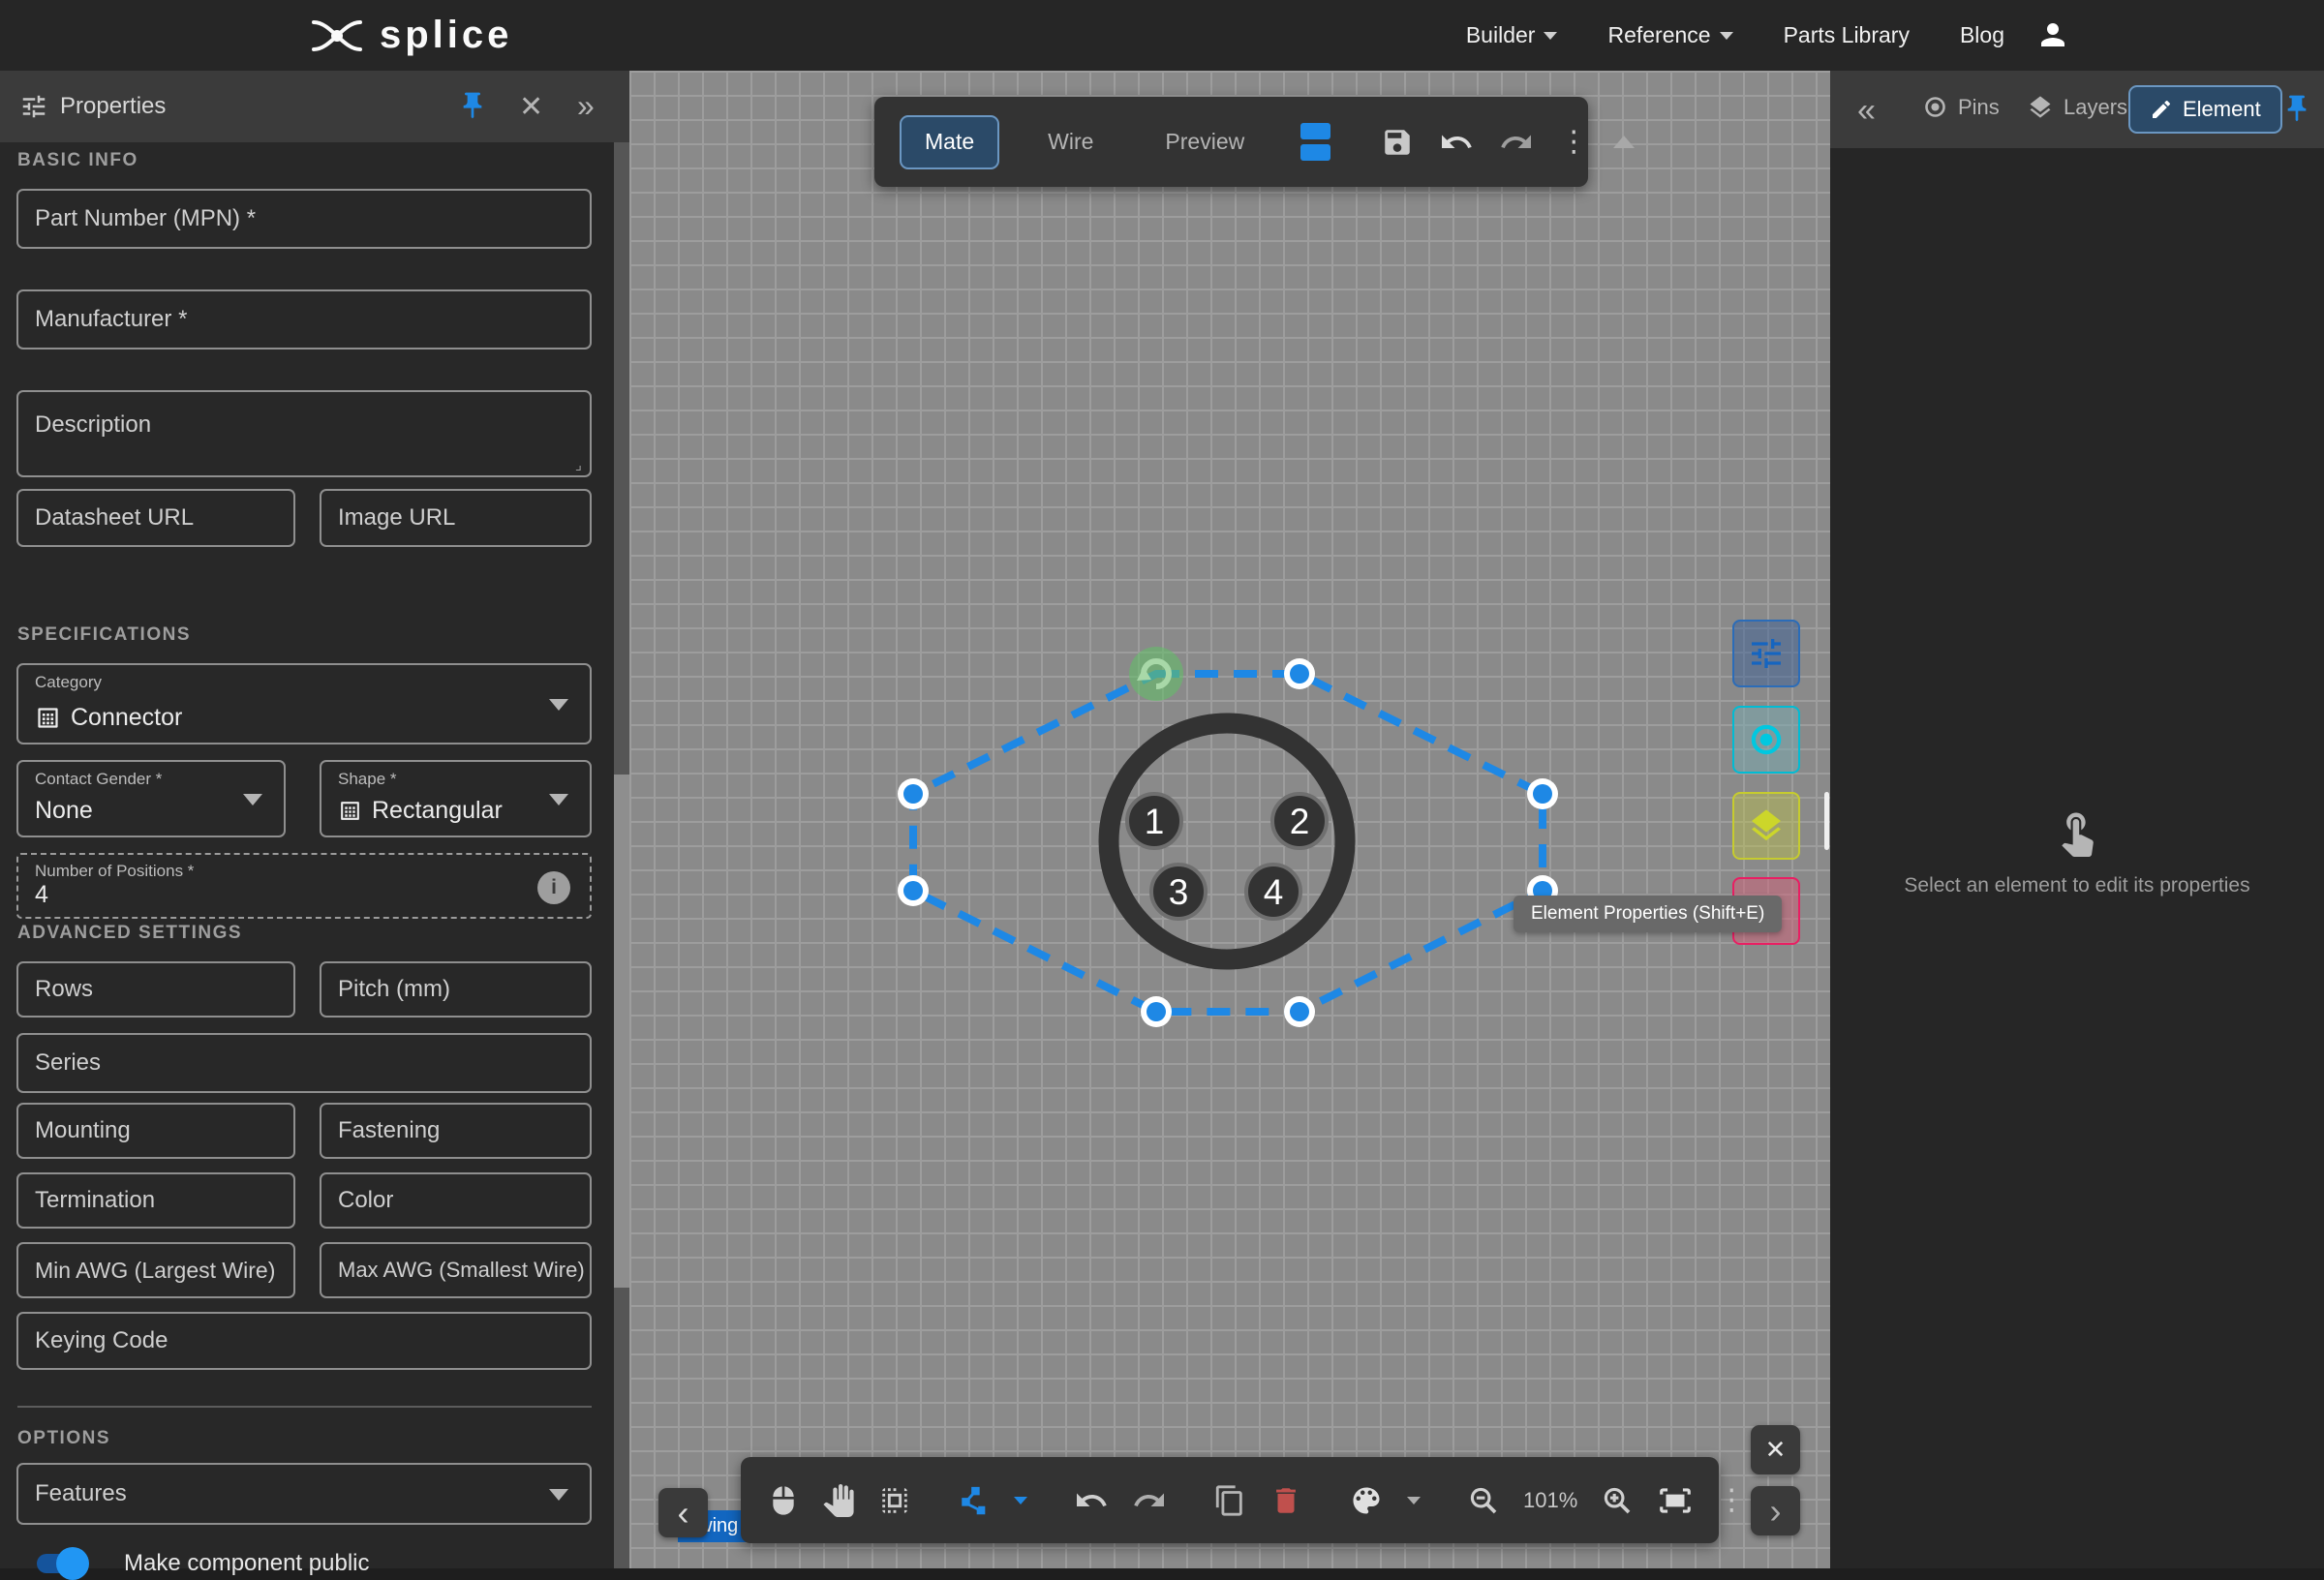 The image size is (2324, 1580). I want to click on pins-tool, so click(1766, 740).